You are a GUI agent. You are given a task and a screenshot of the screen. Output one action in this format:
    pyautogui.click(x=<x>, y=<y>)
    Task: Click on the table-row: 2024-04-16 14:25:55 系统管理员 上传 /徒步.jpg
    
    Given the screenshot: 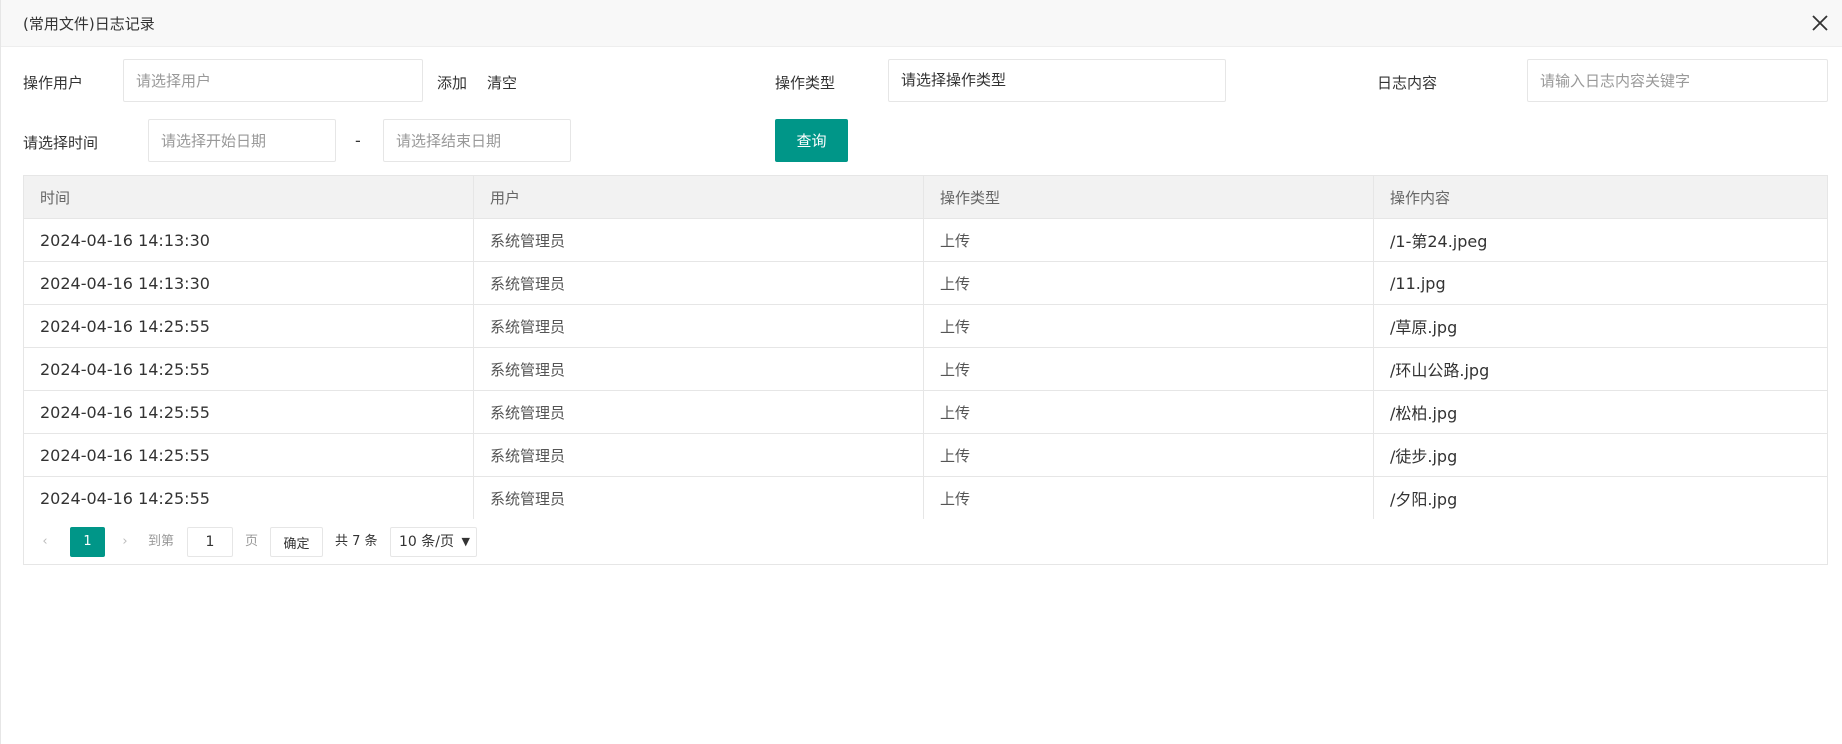 What is the action you would take?
    pyautogui.click(x=925, y=455)
    